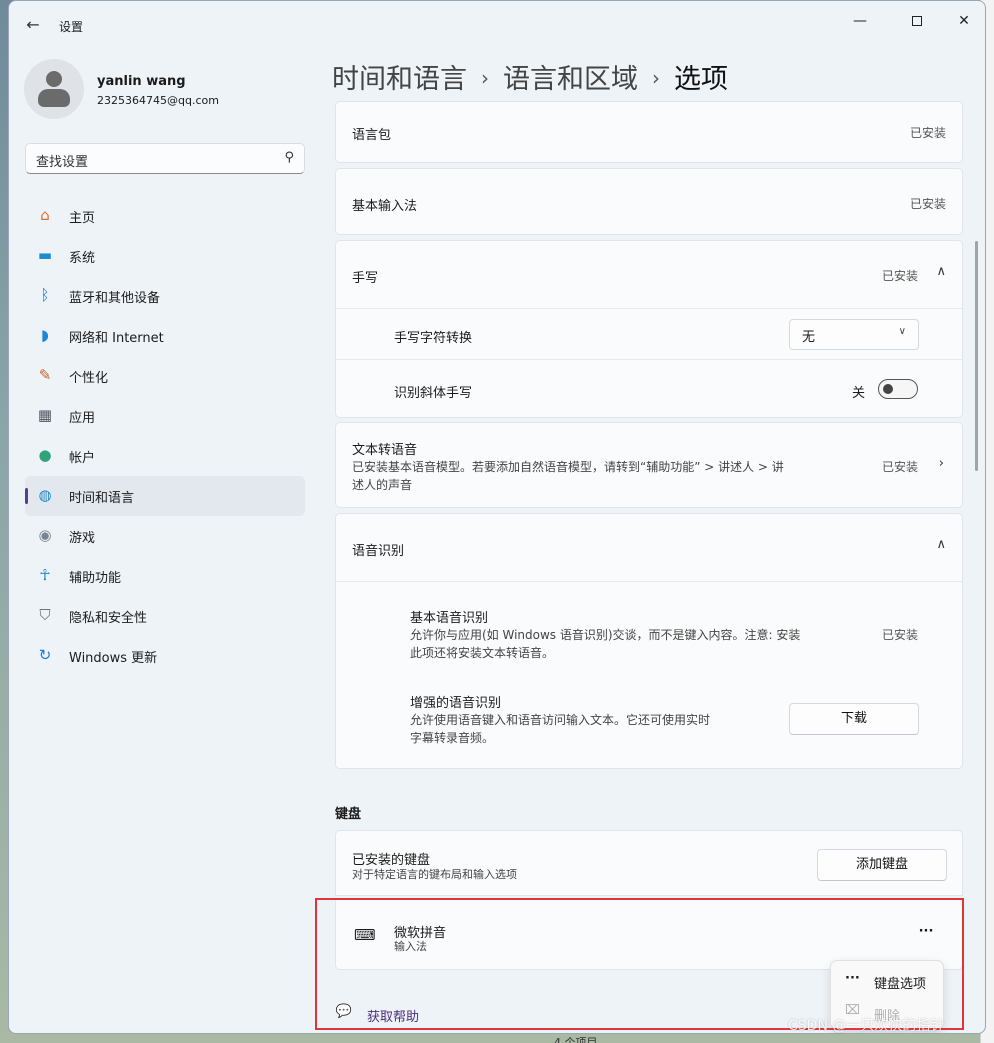 The height and width of the screenshot is (1043, 994). I want to click on sidebar-item: ● 帐户, so click(165, 456).